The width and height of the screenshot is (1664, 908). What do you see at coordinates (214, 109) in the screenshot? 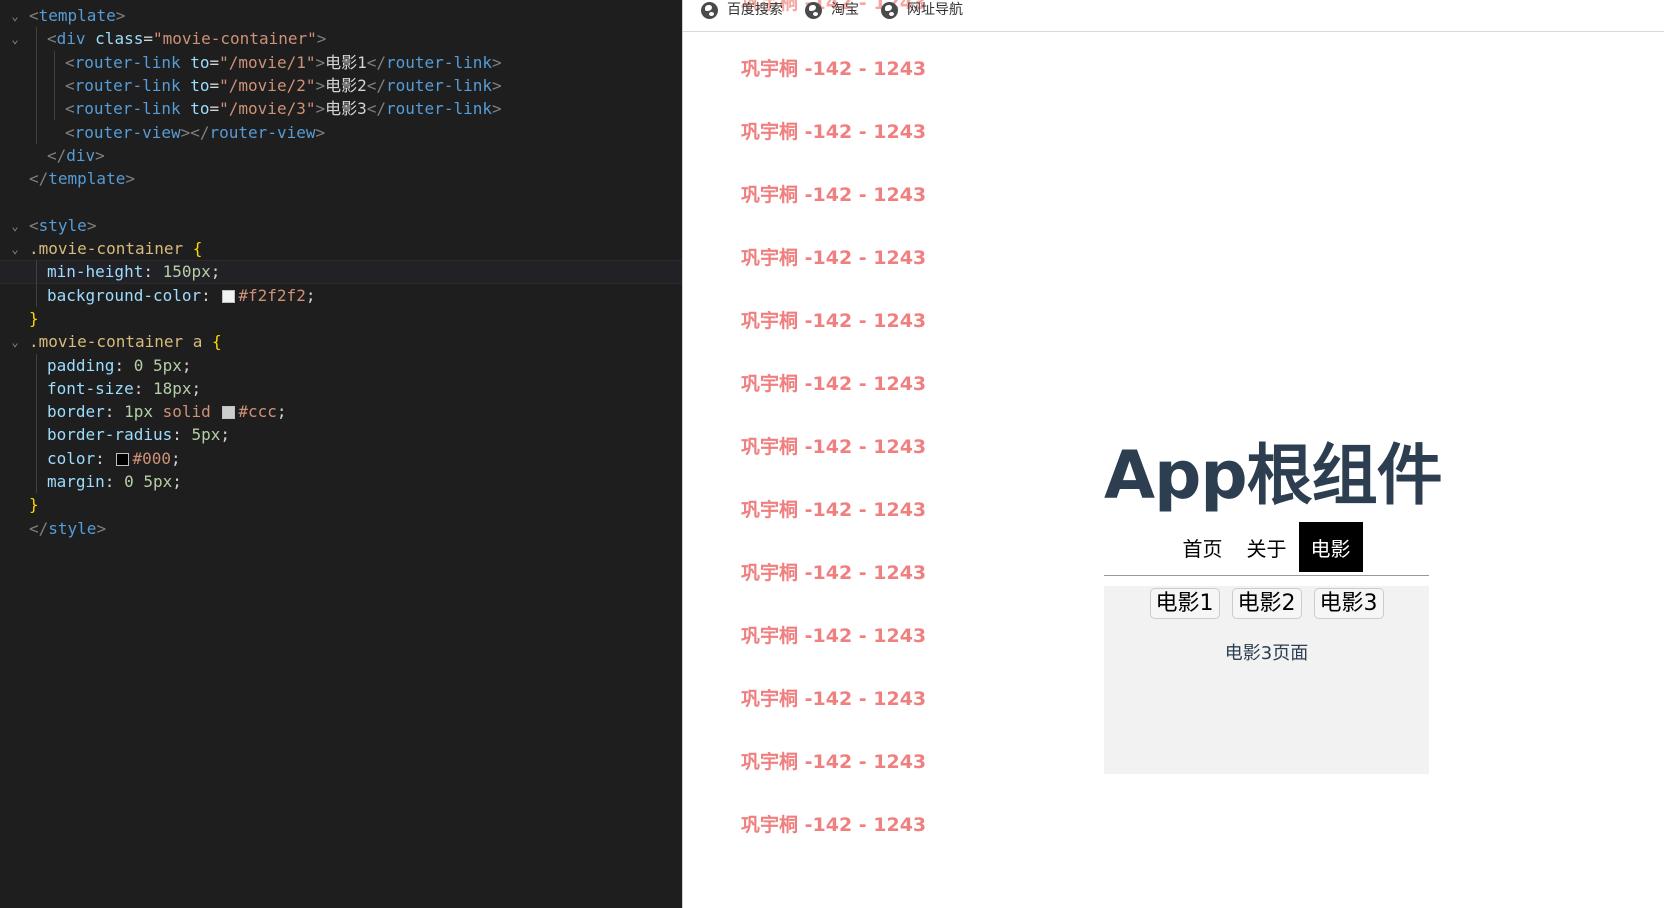
I see `code-token: =` at bounding box center [214, 109].